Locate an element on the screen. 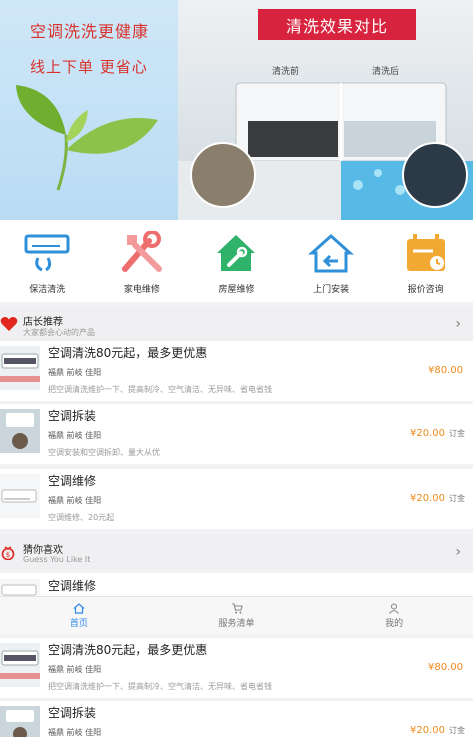 This screenshot has width=473, height=737. category-bar: 保洁清洗 家电维修 房屋维修 上门安装 报价咨询 is located at coordinates (236, 261).